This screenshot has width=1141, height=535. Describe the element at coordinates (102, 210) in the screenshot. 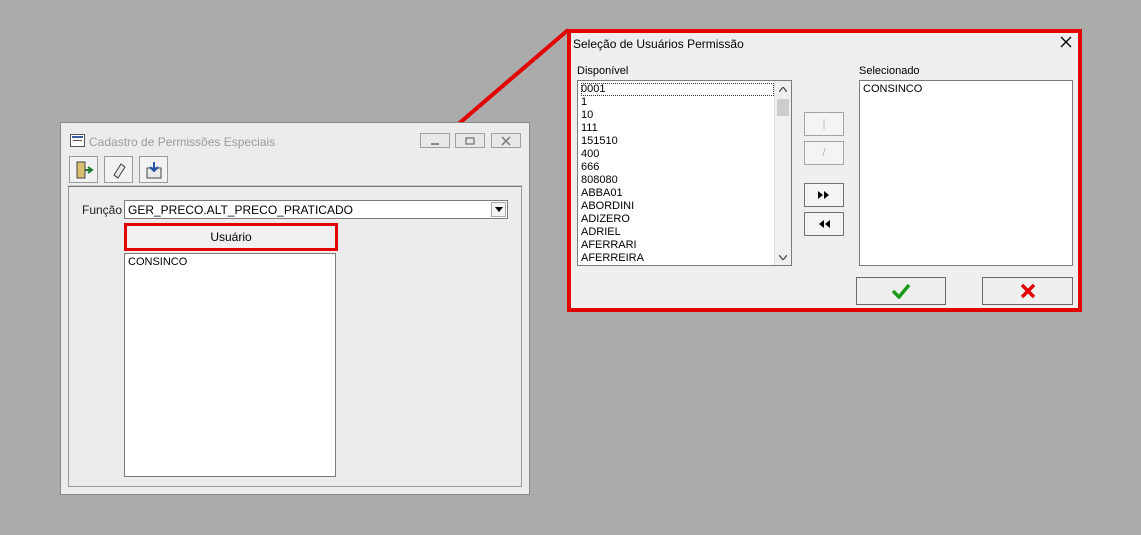

I see `funcao-label: Função` at that location.